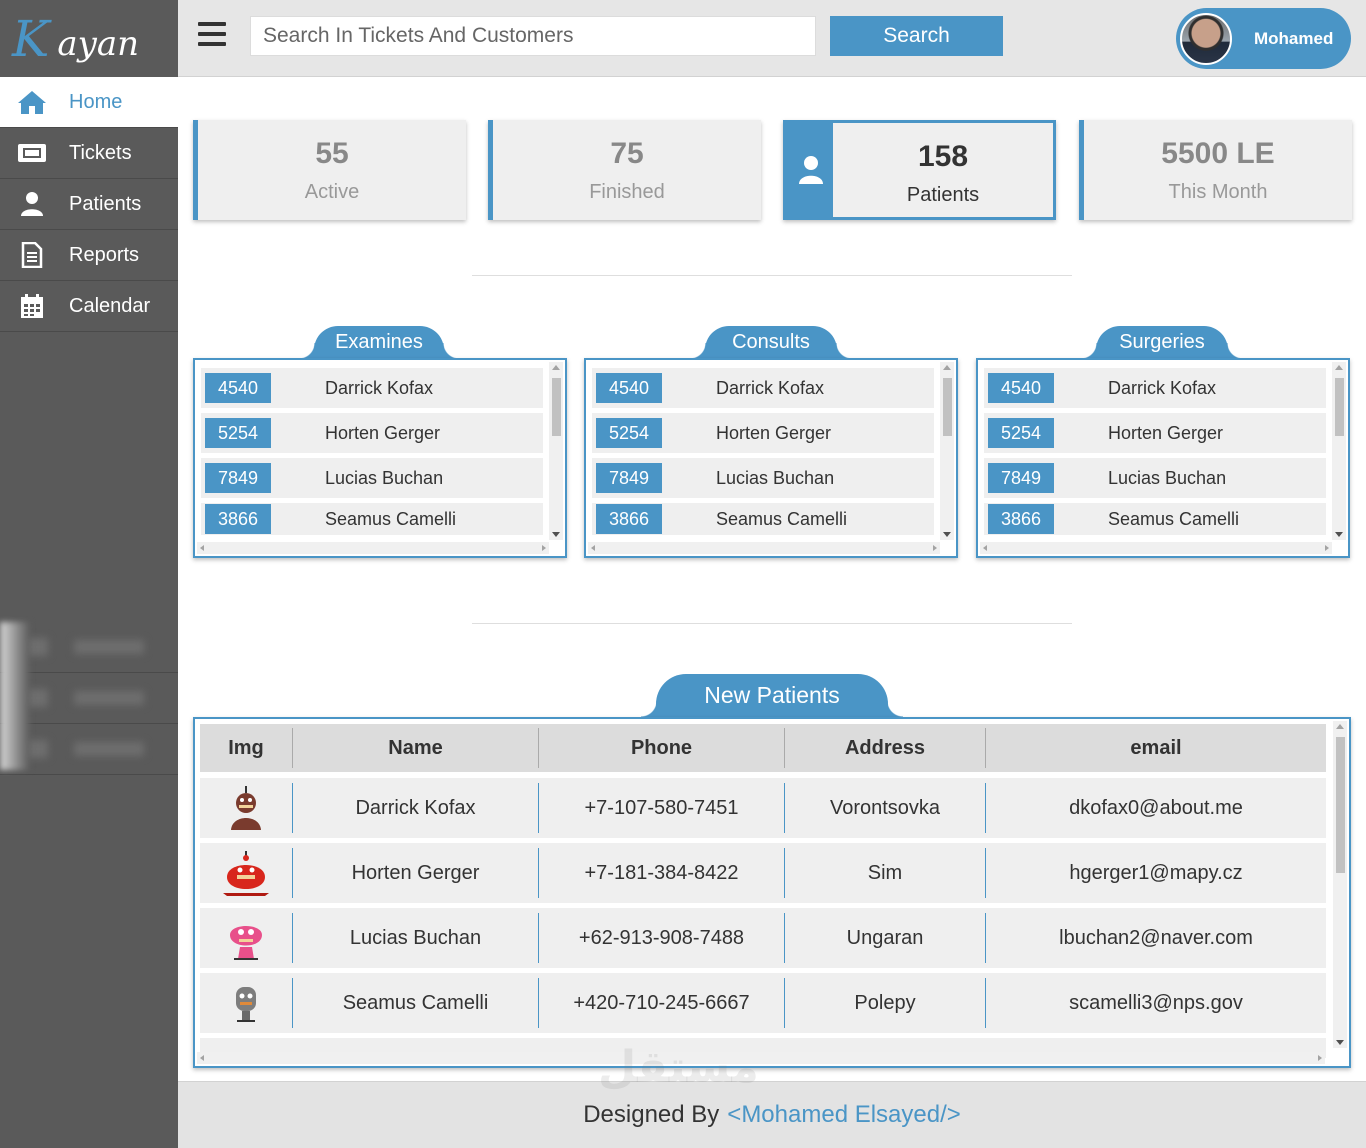  Describe the element at coordinates (916, 36) in the screenshot. I see `search-button: Search` at that location.